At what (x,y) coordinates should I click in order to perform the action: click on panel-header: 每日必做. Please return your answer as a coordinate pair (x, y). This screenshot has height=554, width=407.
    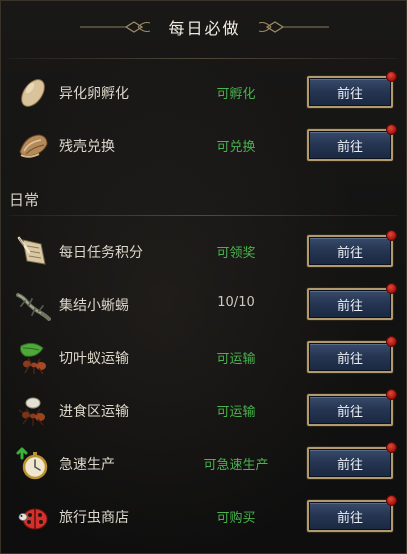
    Looking at the image, I should click on (203, 27).